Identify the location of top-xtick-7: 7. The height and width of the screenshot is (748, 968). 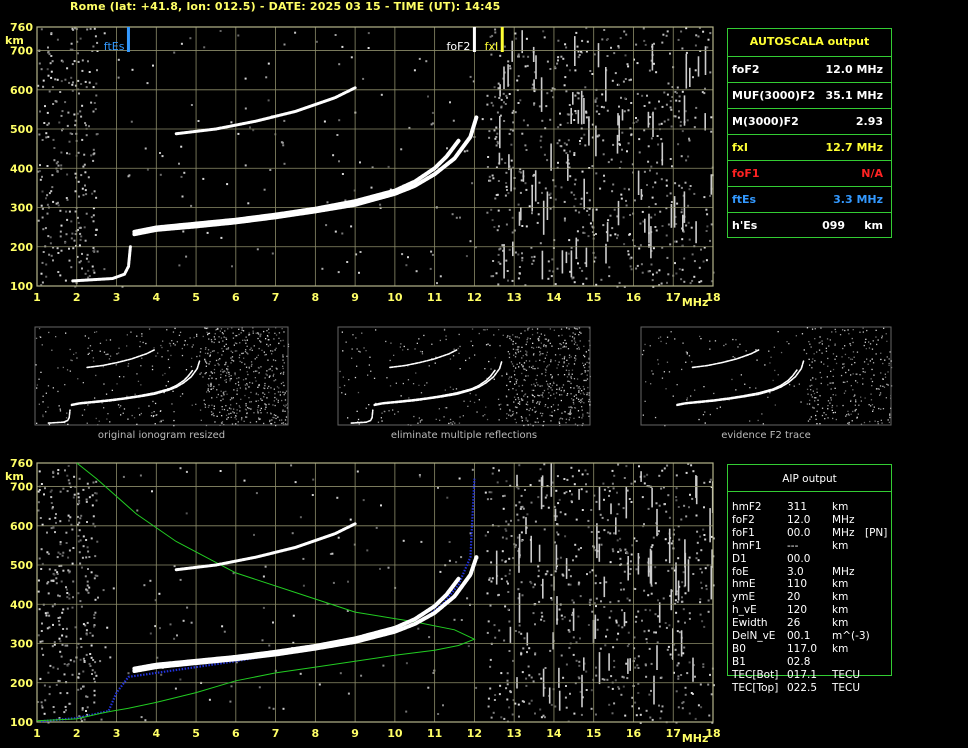
(276, 297).